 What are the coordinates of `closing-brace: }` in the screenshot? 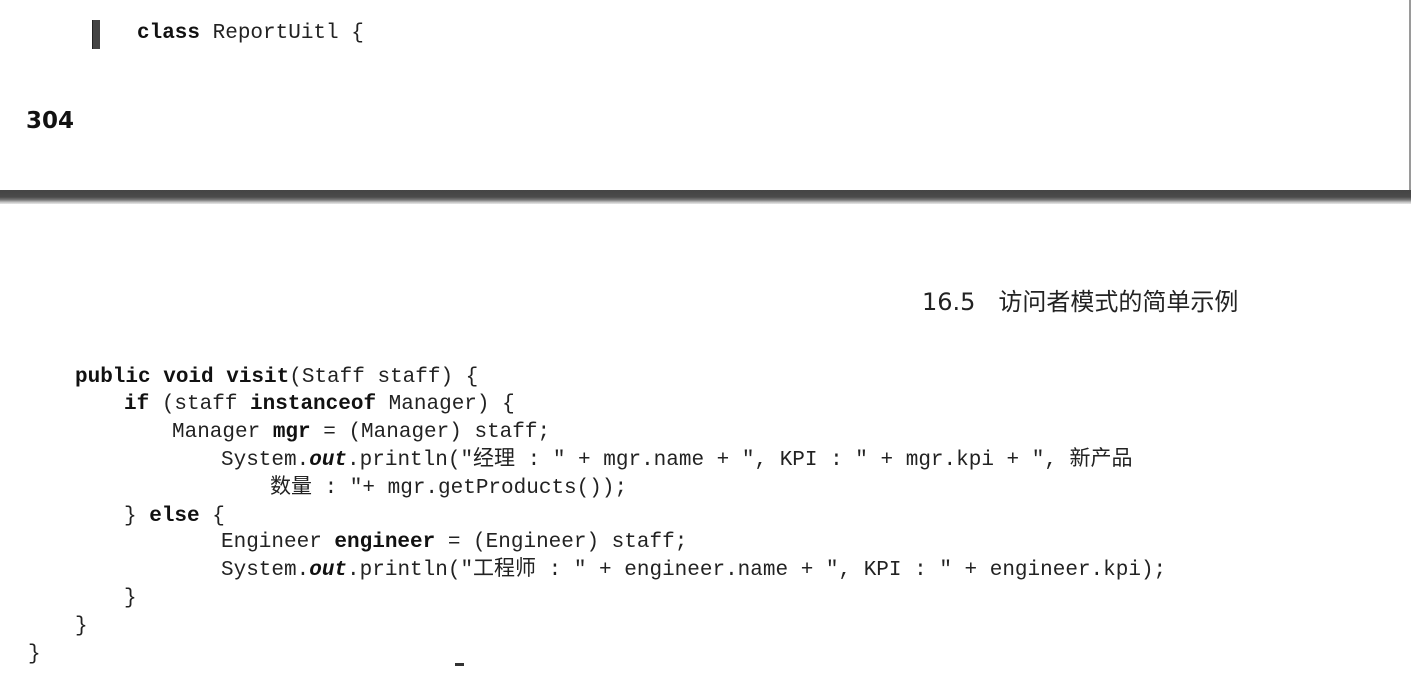 It's located at (137, 516).